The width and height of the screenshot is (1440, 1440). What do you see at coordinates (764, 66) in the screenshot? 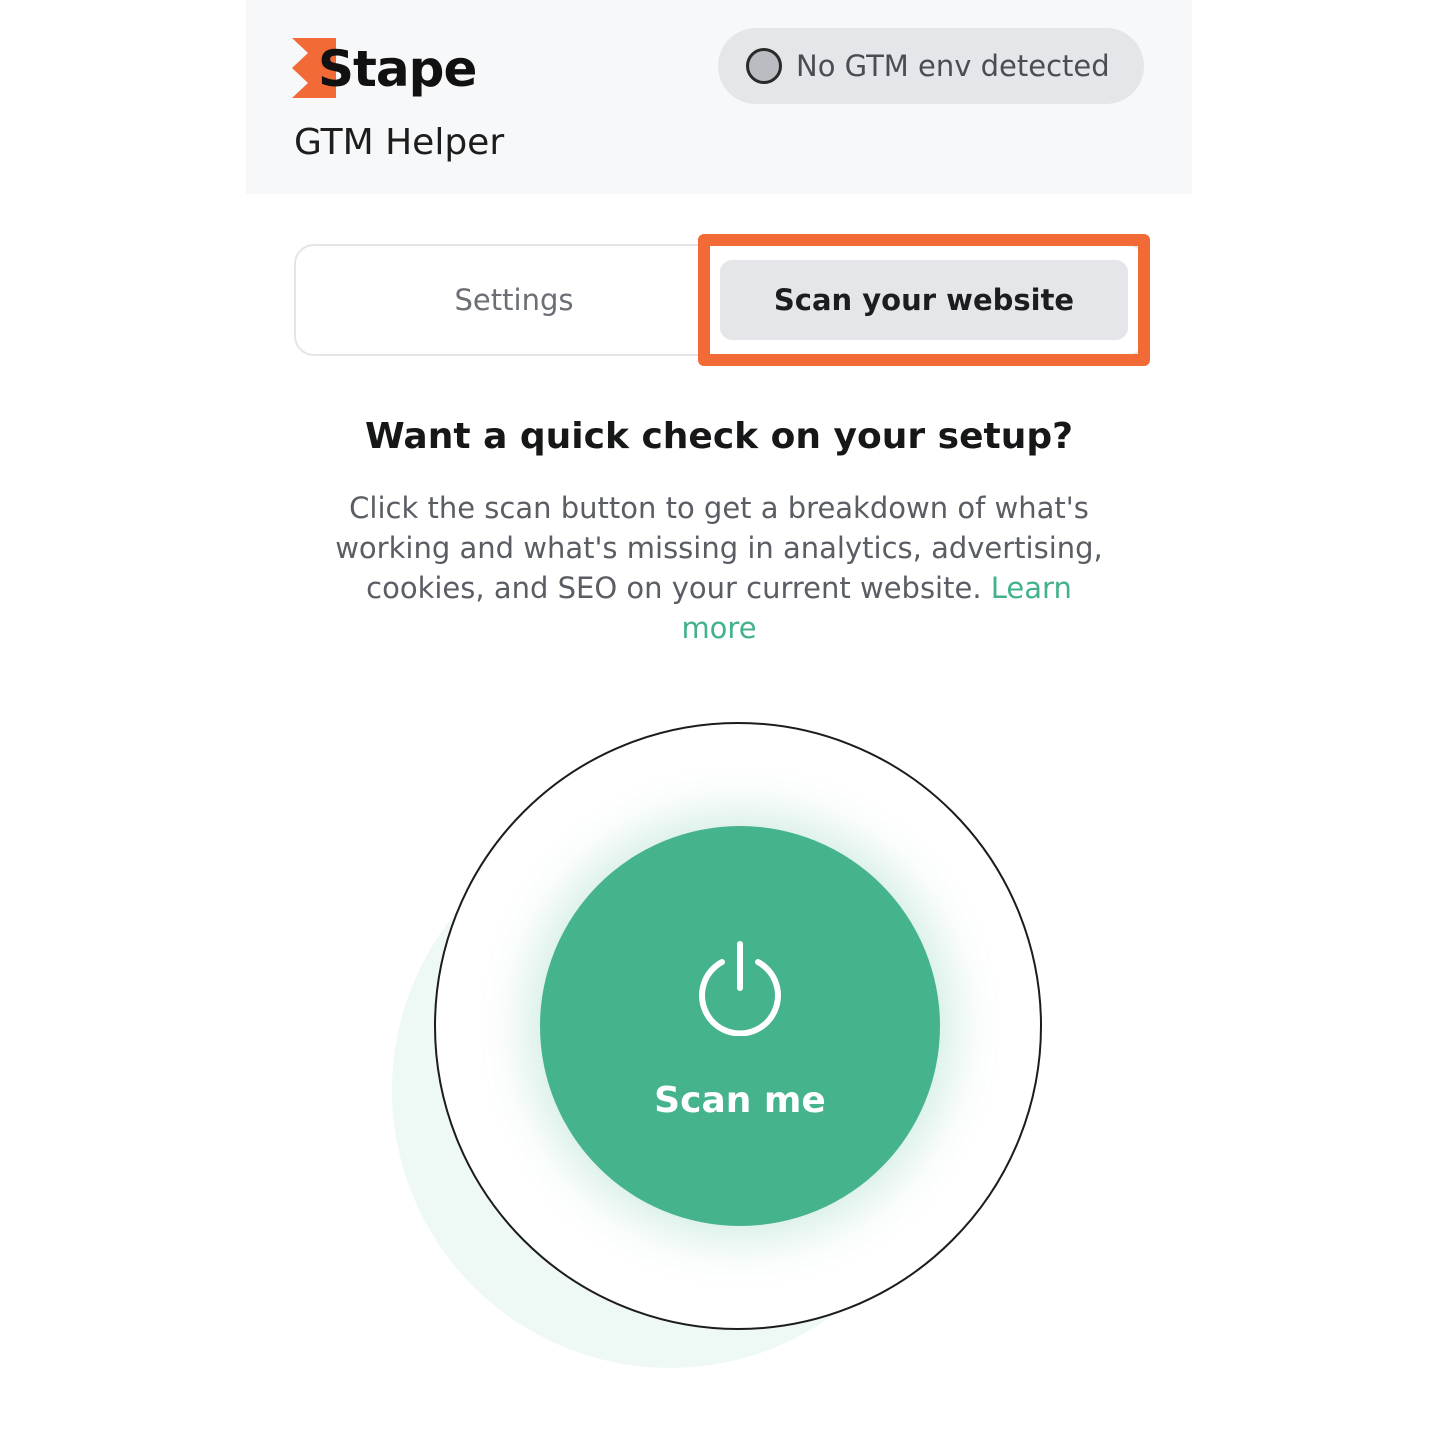
I see `status-dot-icon` at bounding box center [764, 66].